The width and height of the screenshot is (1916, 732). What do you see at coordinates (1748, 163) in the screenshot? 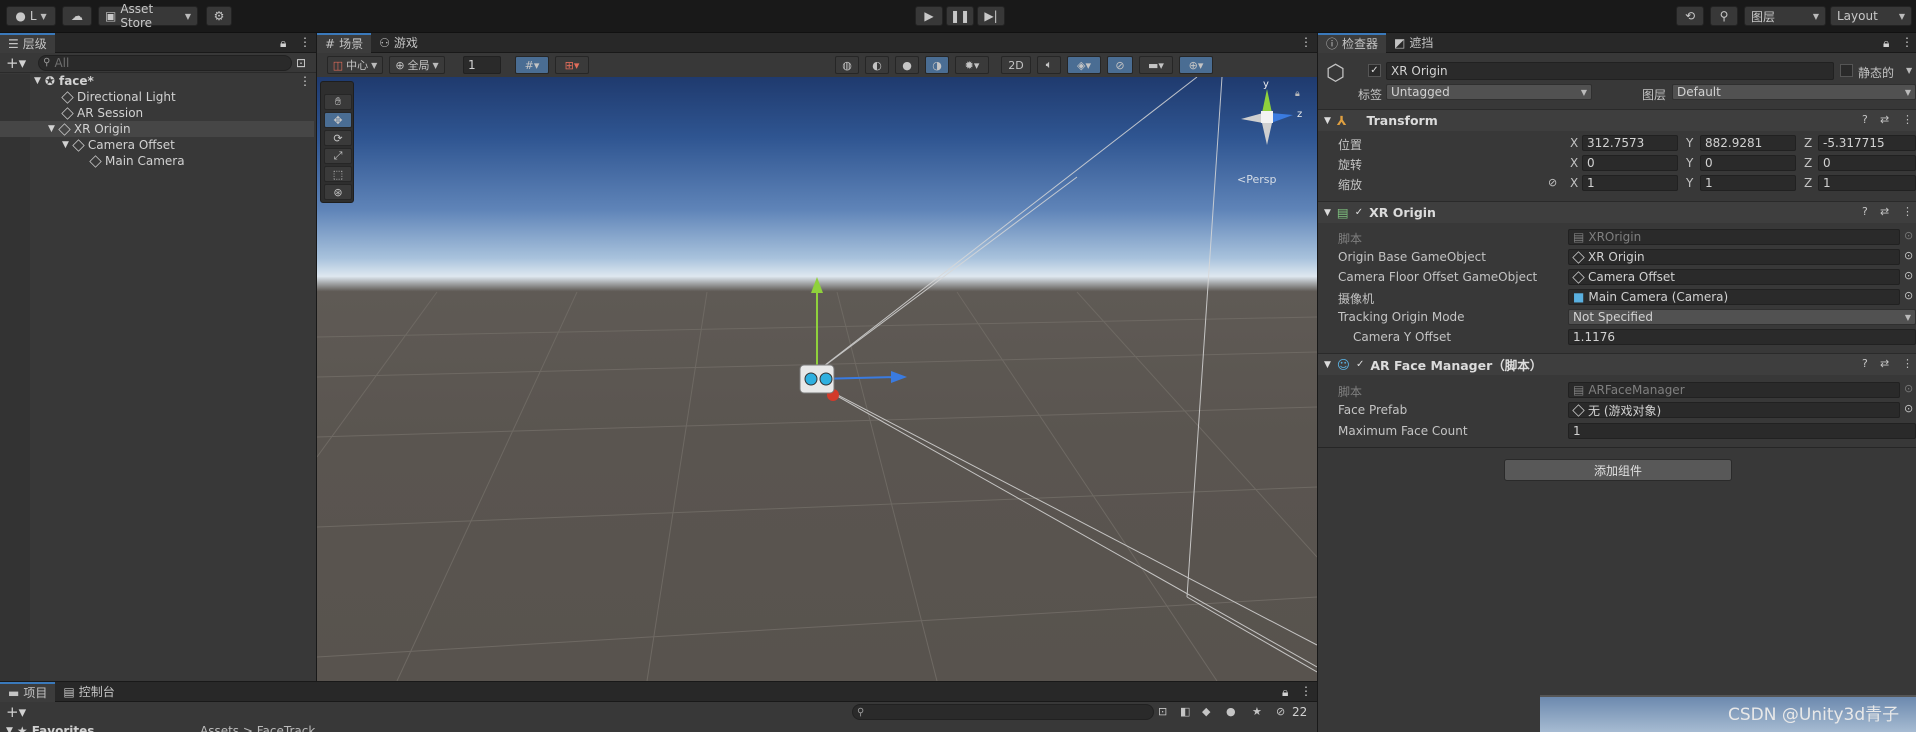
I see `rotation-y-field: 0` at bounding box center [1748, 163].